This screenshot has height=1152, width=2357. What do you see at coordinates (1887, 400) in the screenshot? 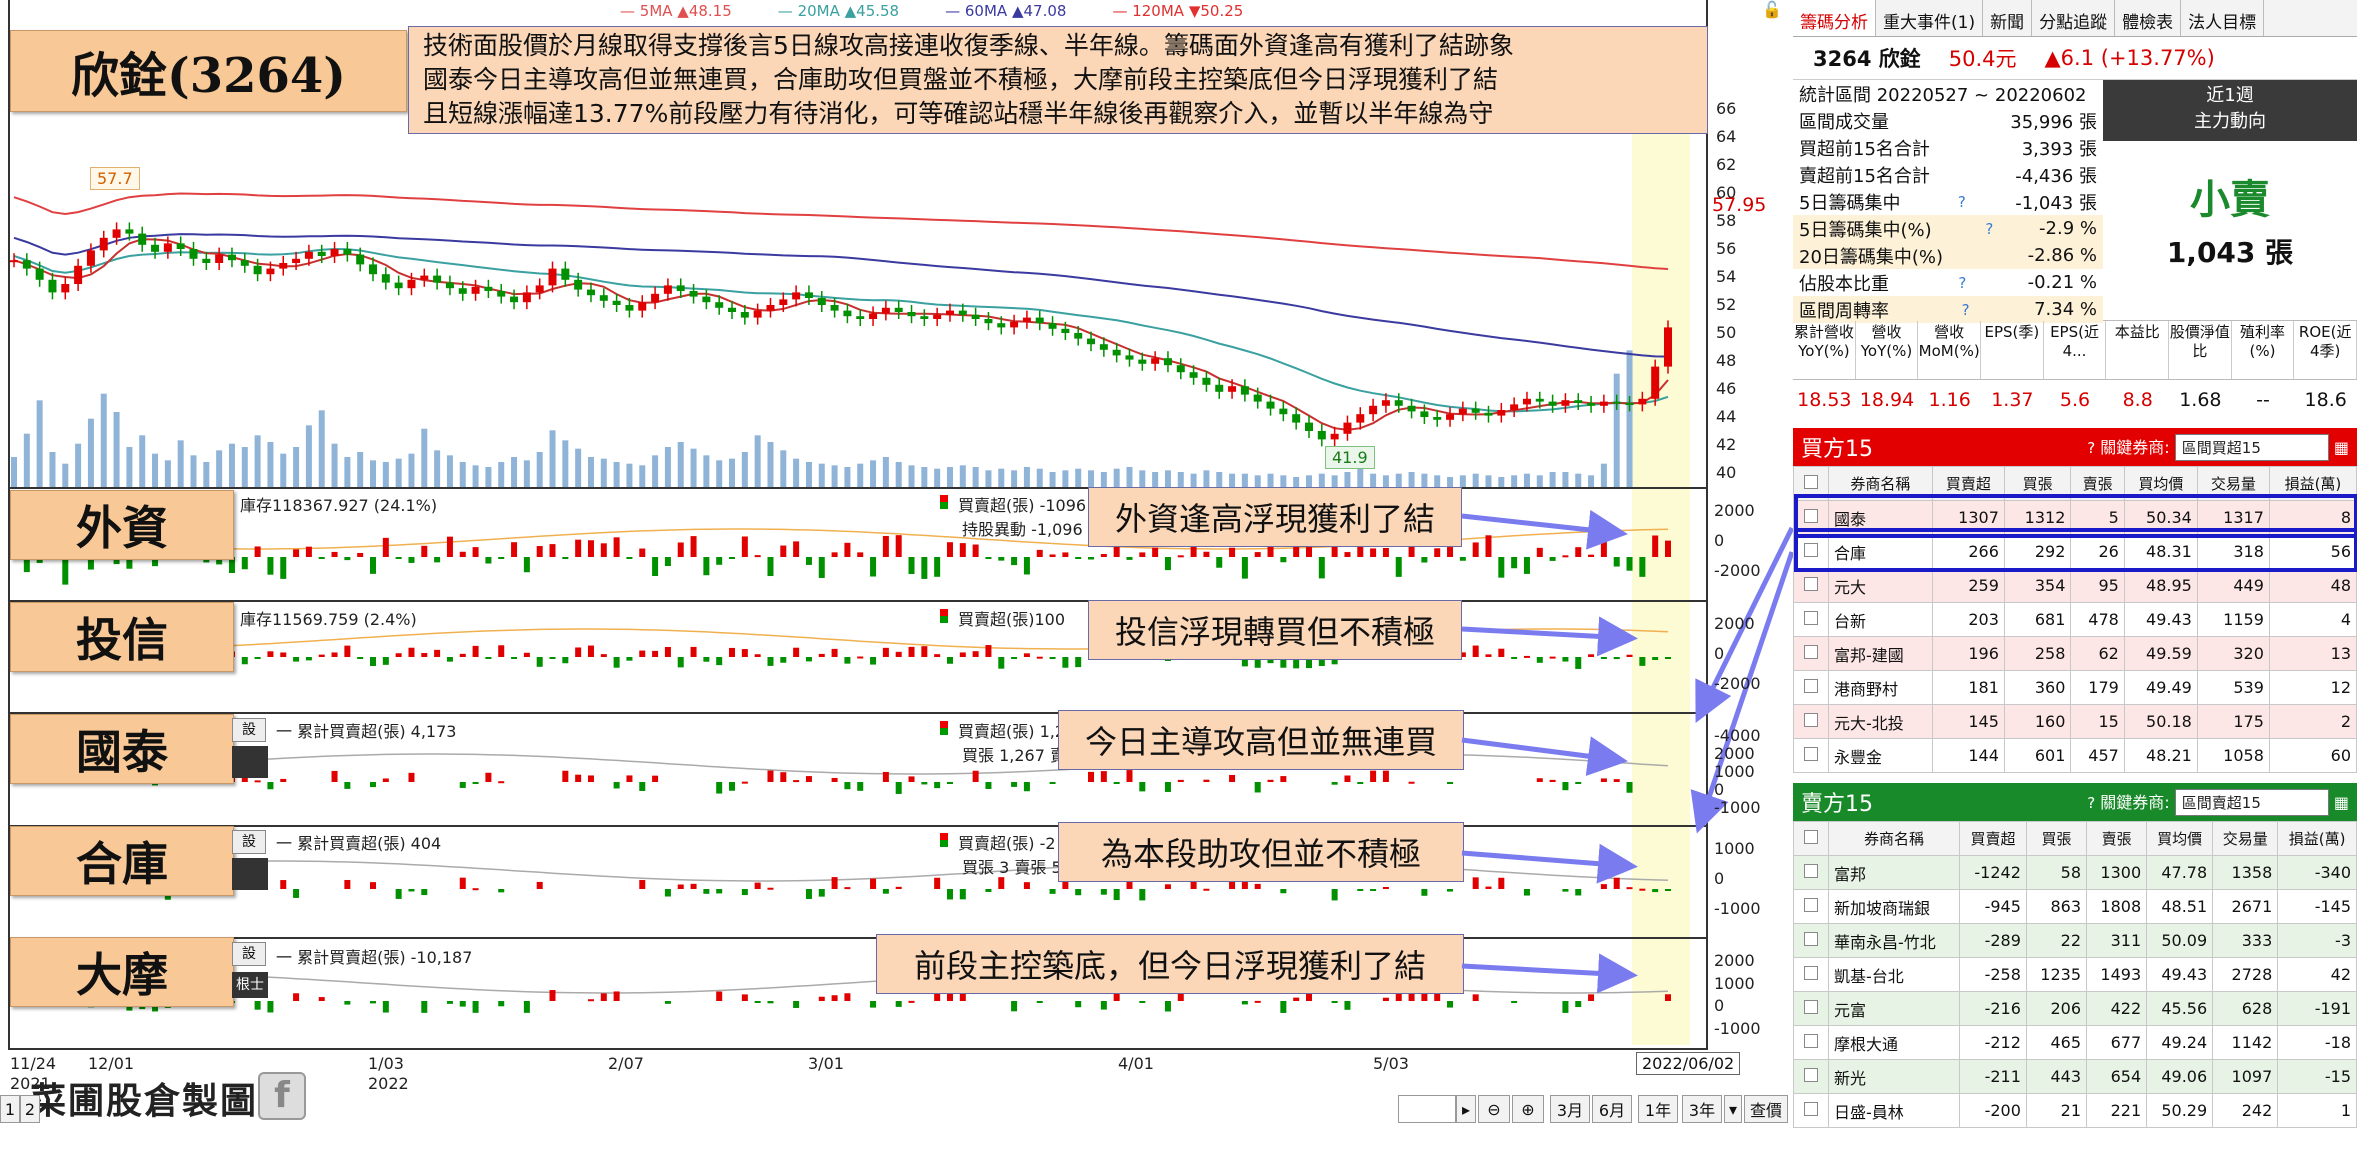
I see `financial-value: 18.94` at bounding box center [1887, 400].